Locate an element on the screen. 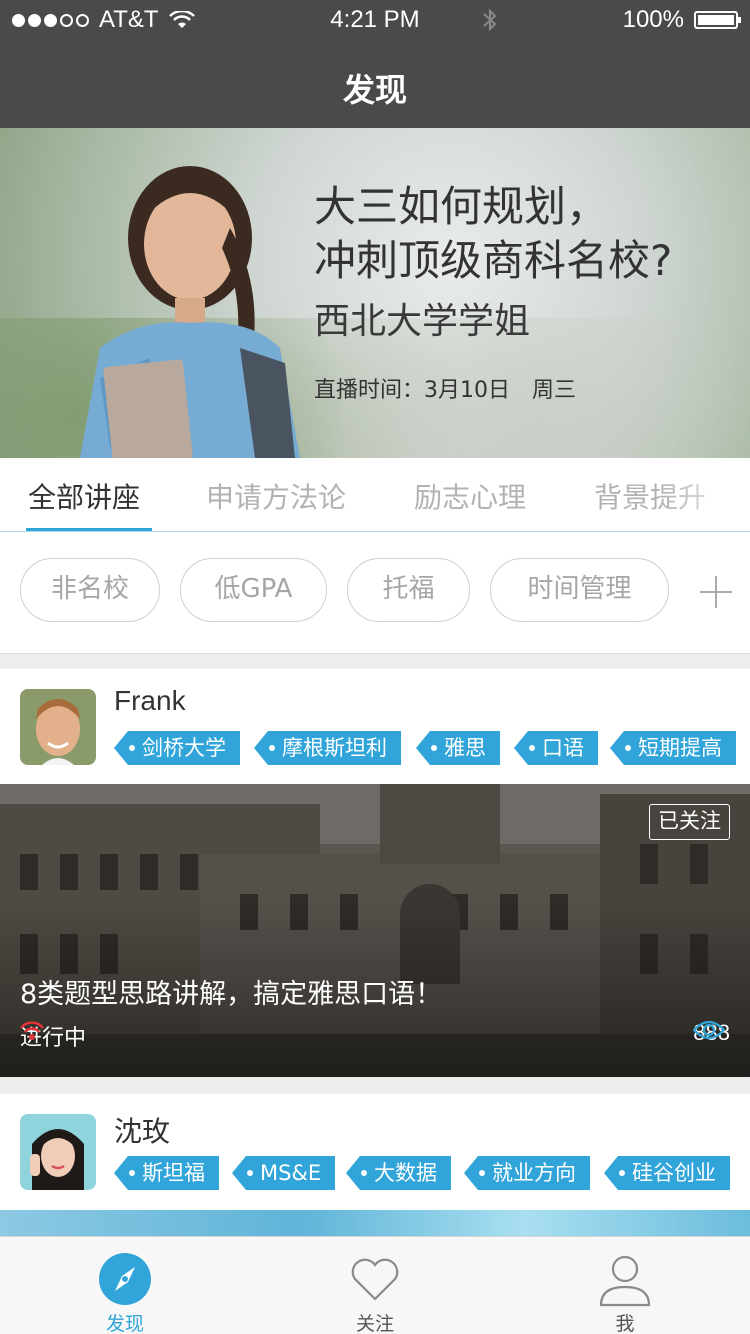 This screenshot has width=750, height=1334. status-right: 100% is located at coordinates (681, 20).